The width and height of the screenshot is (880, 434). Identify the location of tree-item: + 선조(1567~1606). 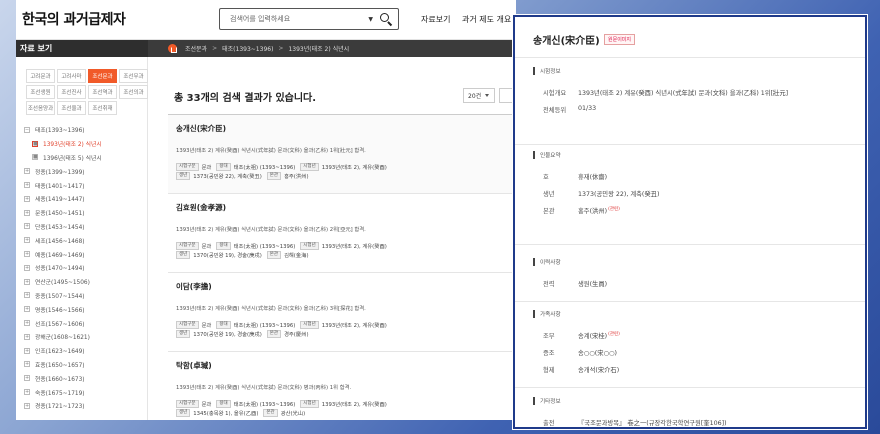
(85, 323).